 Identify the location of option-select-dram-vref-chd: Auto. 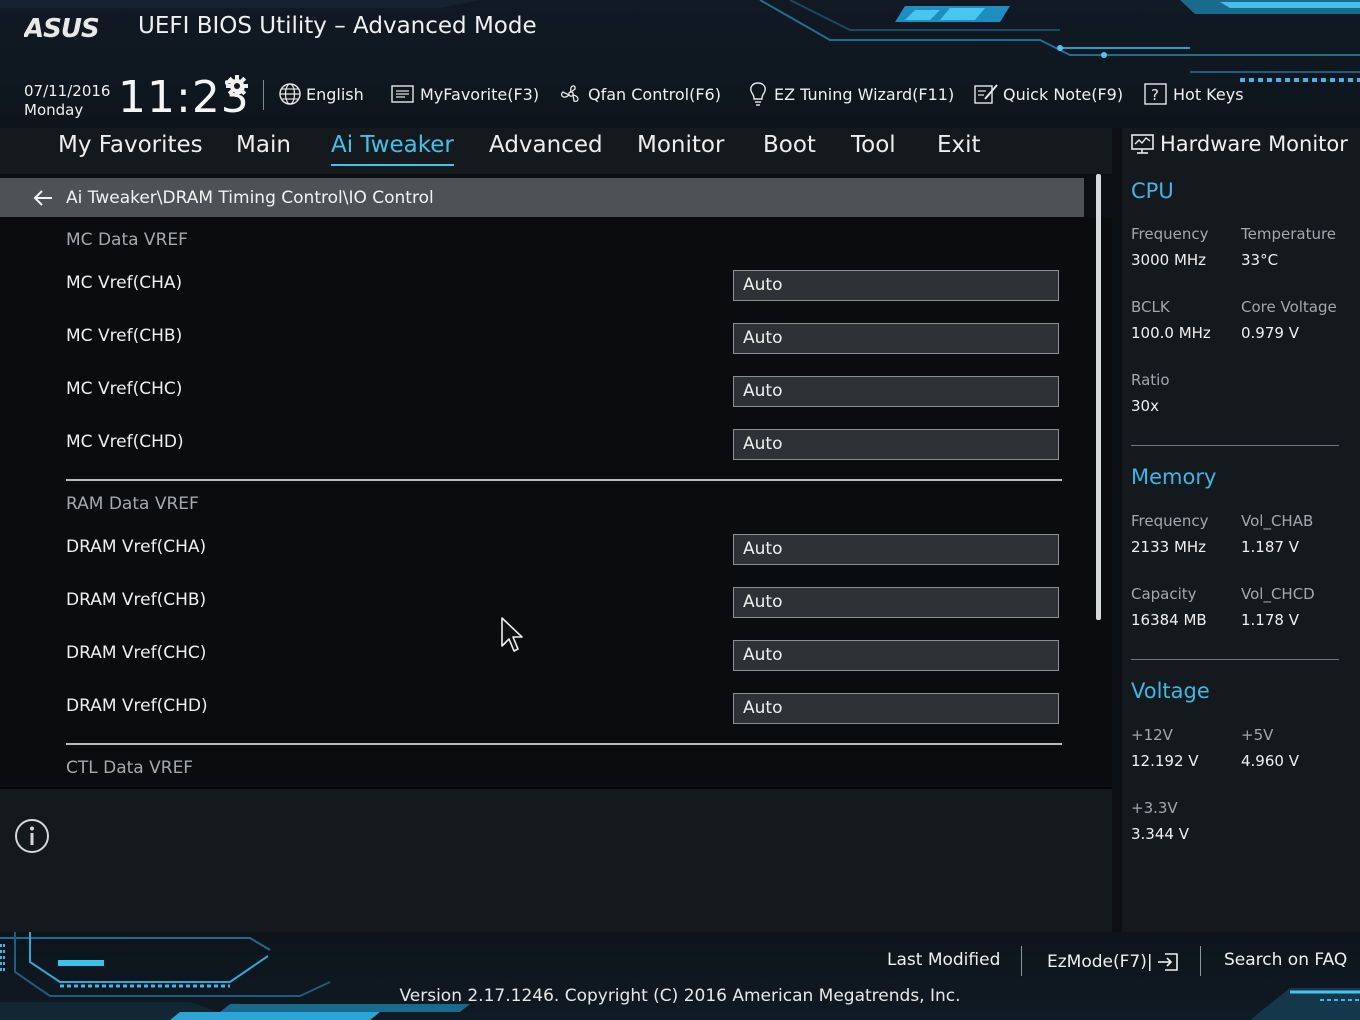
(896, 708).